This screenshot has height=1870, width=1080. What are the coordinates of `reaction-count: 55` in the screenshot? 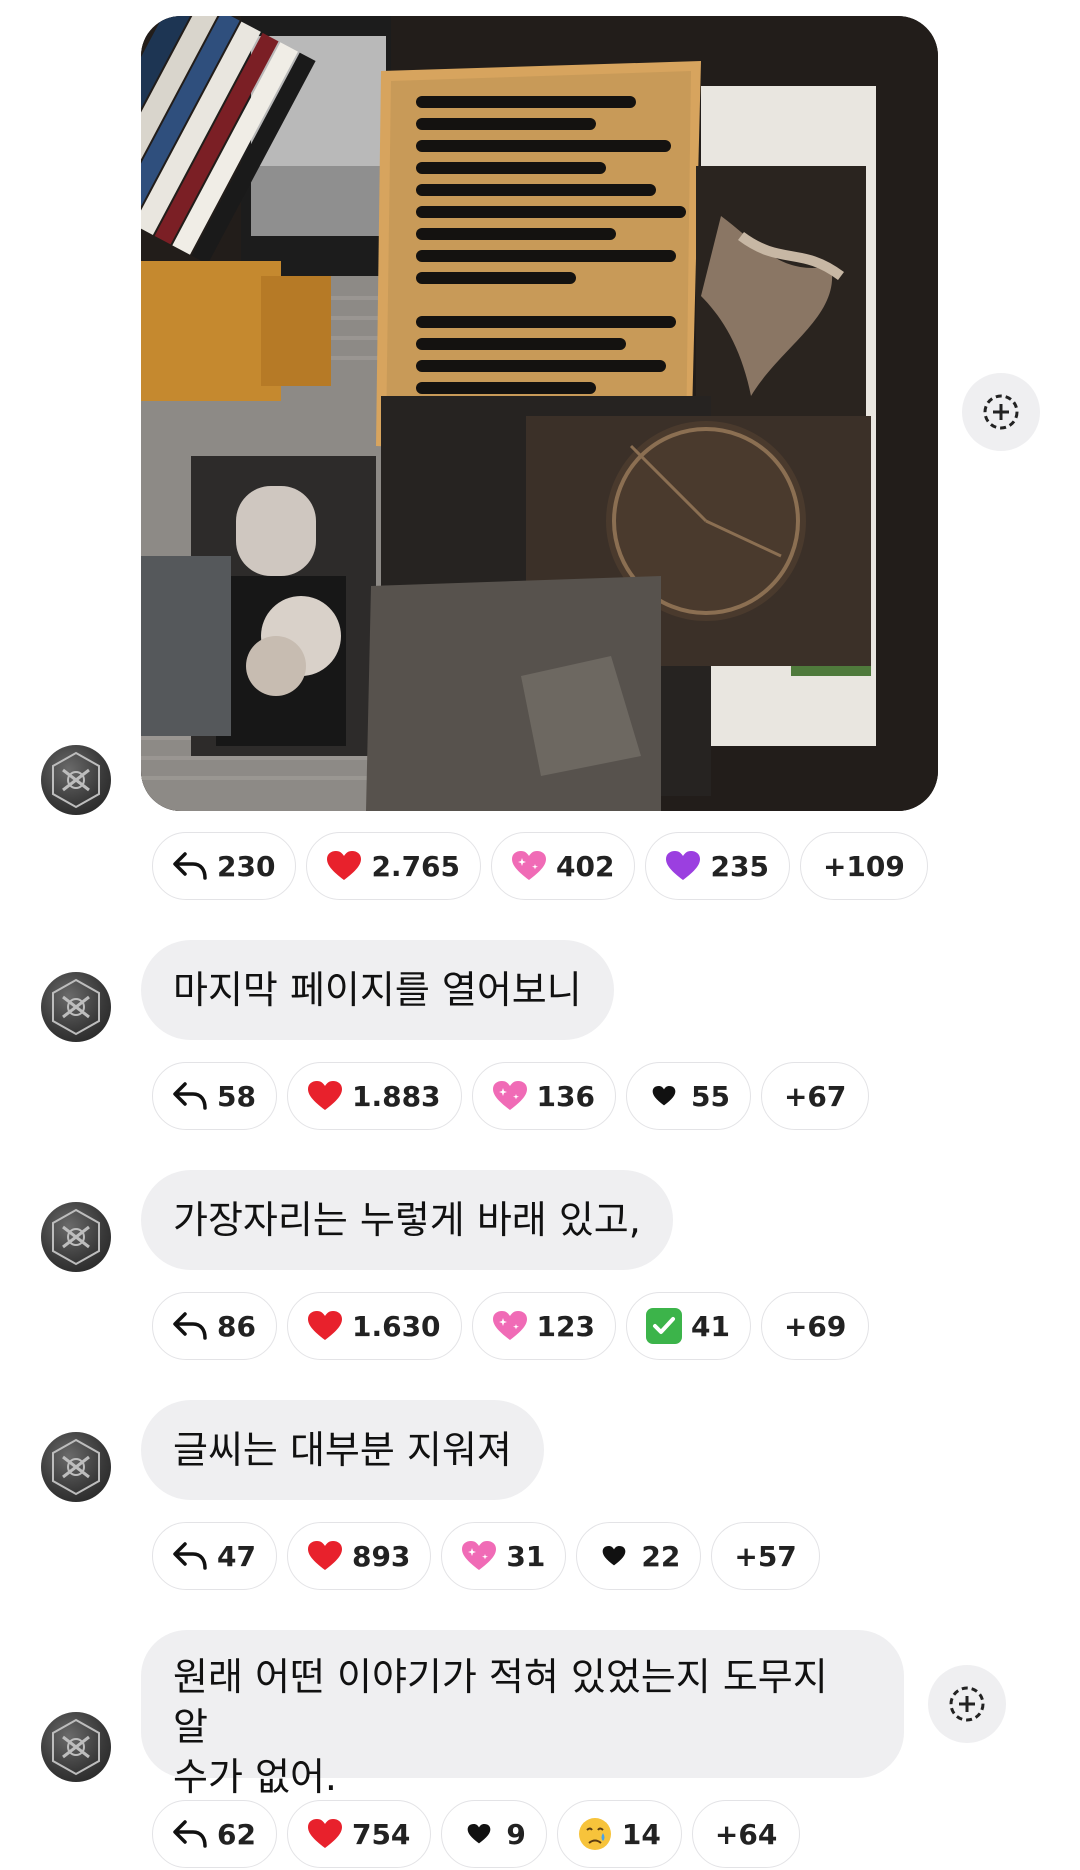 It's located at (710, 1096).